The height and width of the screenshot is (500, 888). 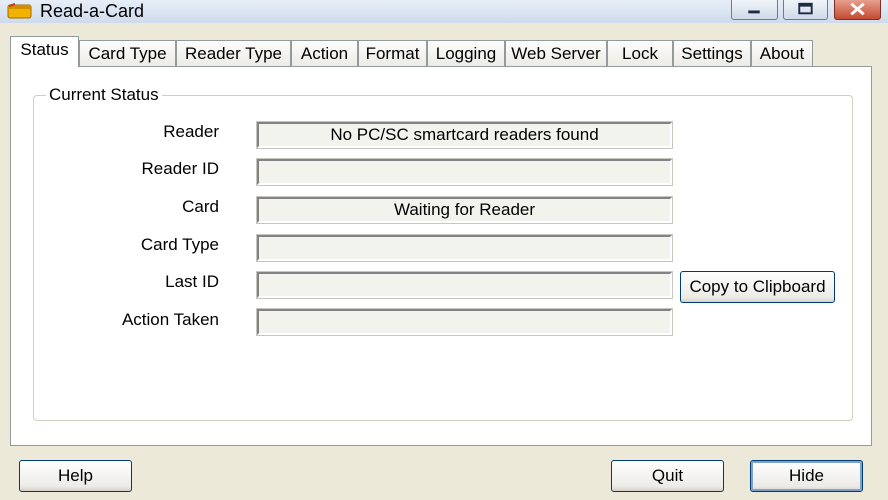 What do you see at coordinates (444, 12) in the screenshot?
I see `title-bar: Read-a-Card` at bounding box center [444, 12].